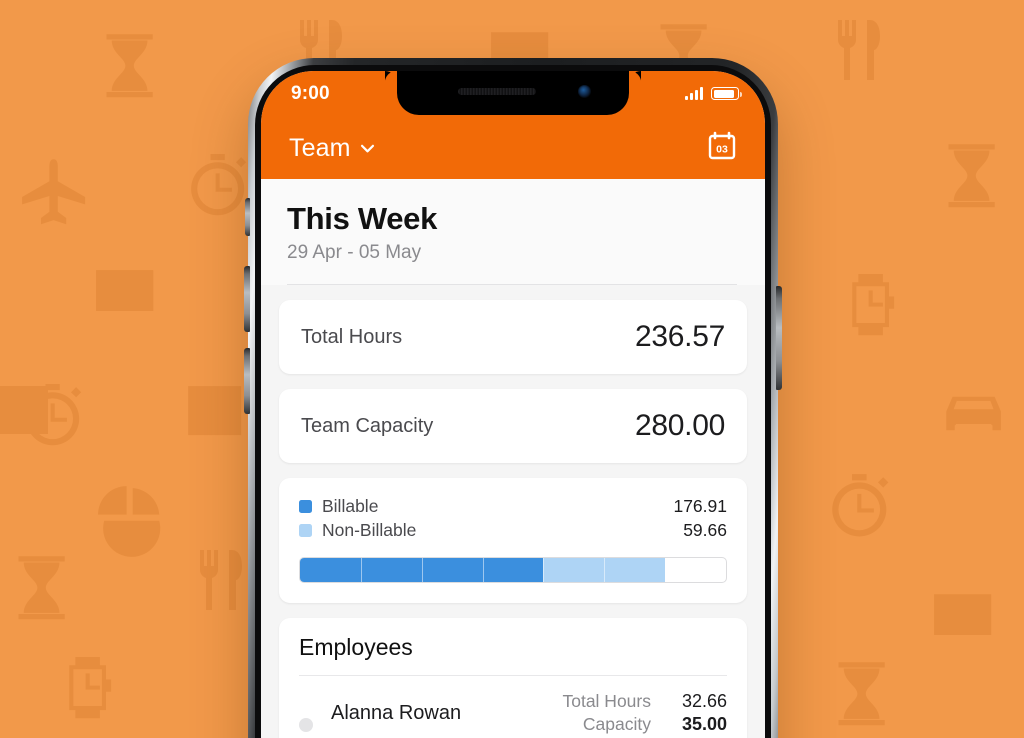  I want to click on calendar-icon: 03, so click(722, 145).